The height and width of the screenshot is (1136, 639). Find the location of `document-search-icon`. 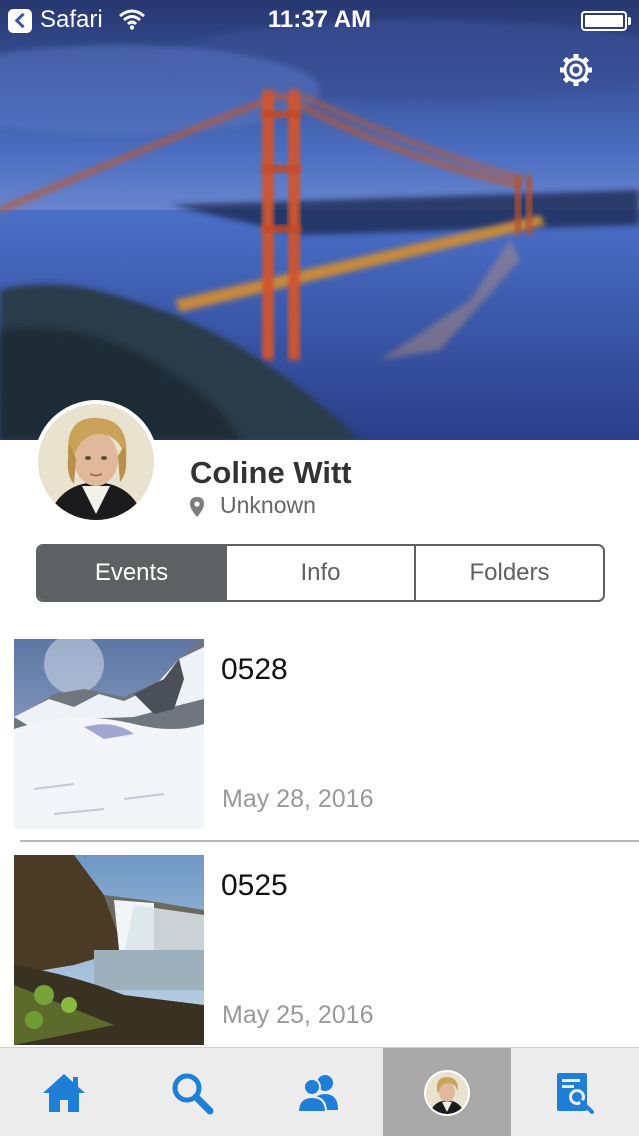

document-search-icon is located at coordinates (576, 1093).